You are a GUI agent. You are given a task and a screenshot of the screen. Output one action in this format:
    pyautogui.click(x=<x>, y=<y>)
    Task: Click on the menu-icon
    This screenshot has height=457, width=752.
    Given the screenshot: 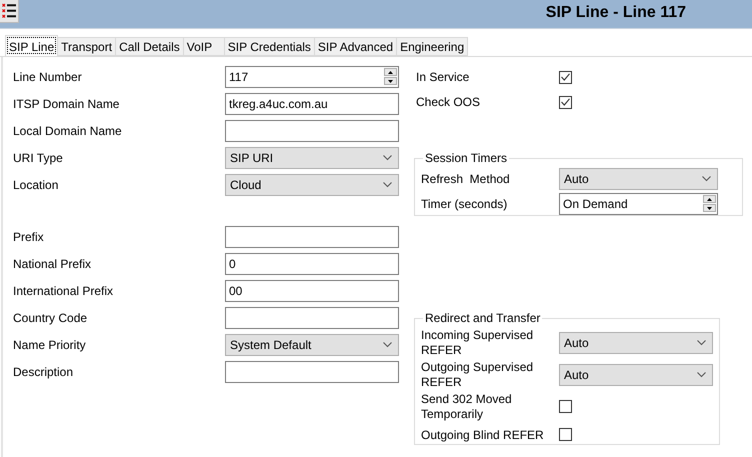 What is the action you would take?
    pyautogui.click(x=9, y=11)
    